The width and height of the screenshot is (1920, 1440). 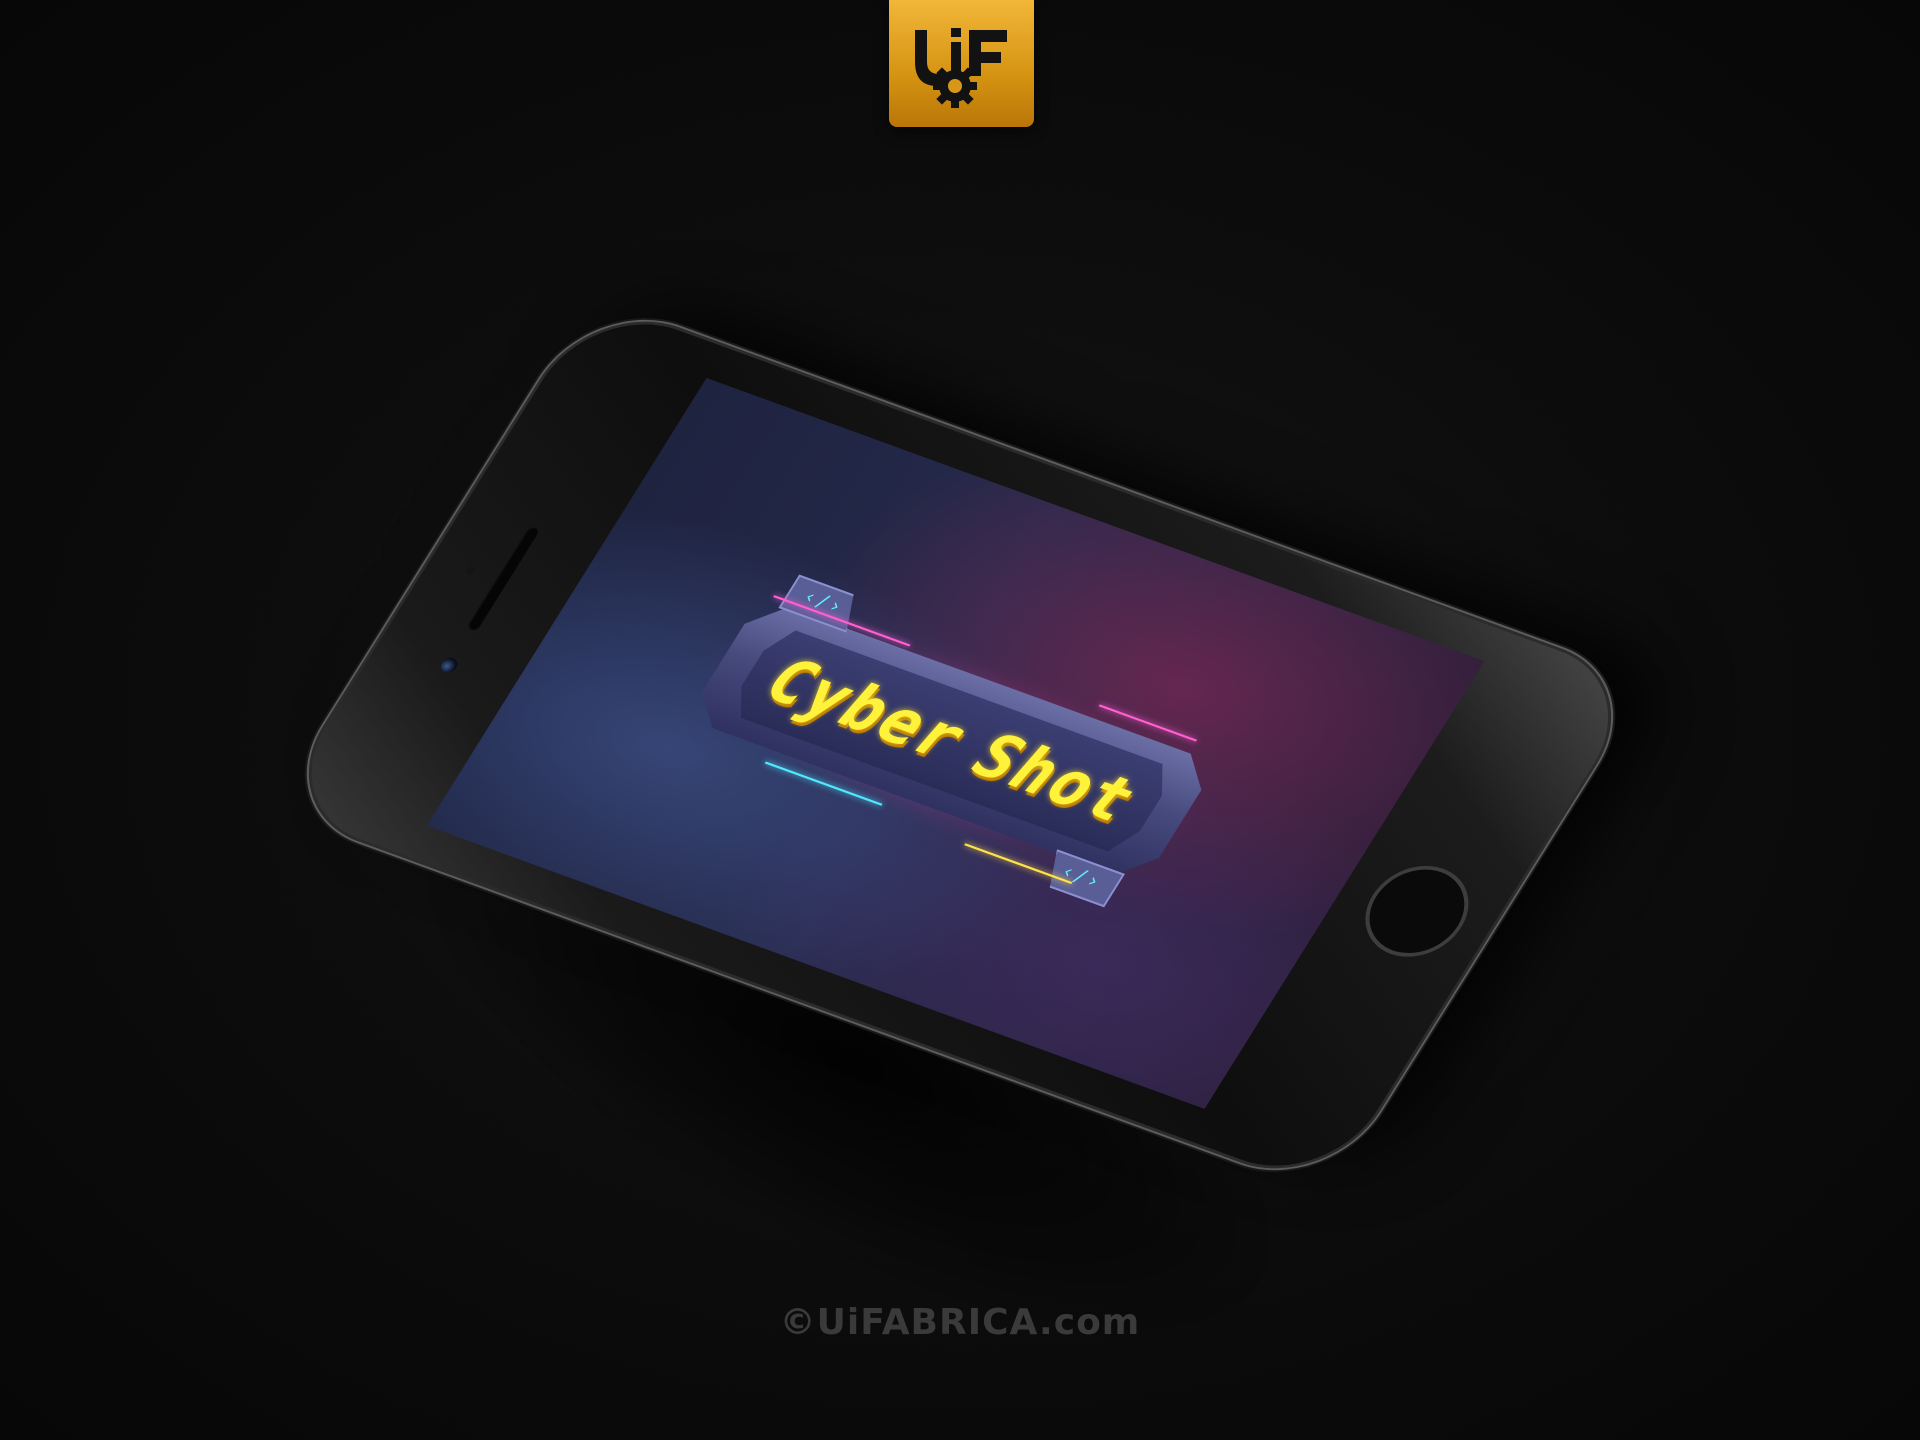 I want to click on copyright-text: ©UiFABRICA.com, so click(x=960, y=1322).